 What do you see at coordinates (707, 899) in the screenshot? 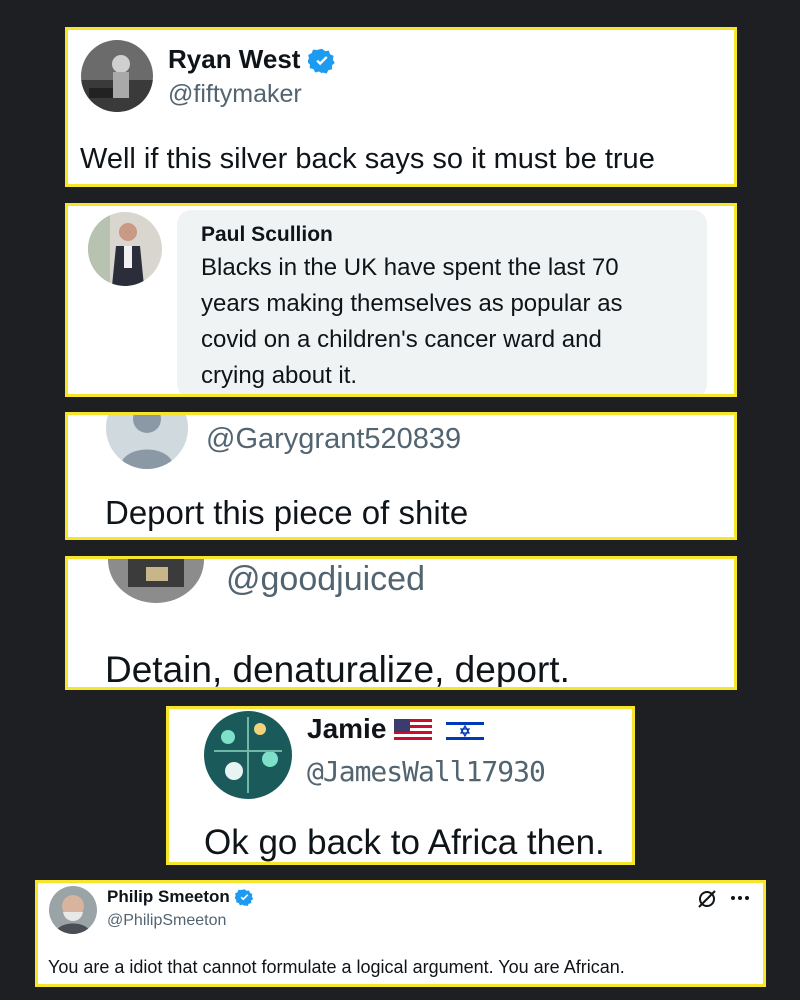
I see `grok-icon` at bounding box center [707, 899].